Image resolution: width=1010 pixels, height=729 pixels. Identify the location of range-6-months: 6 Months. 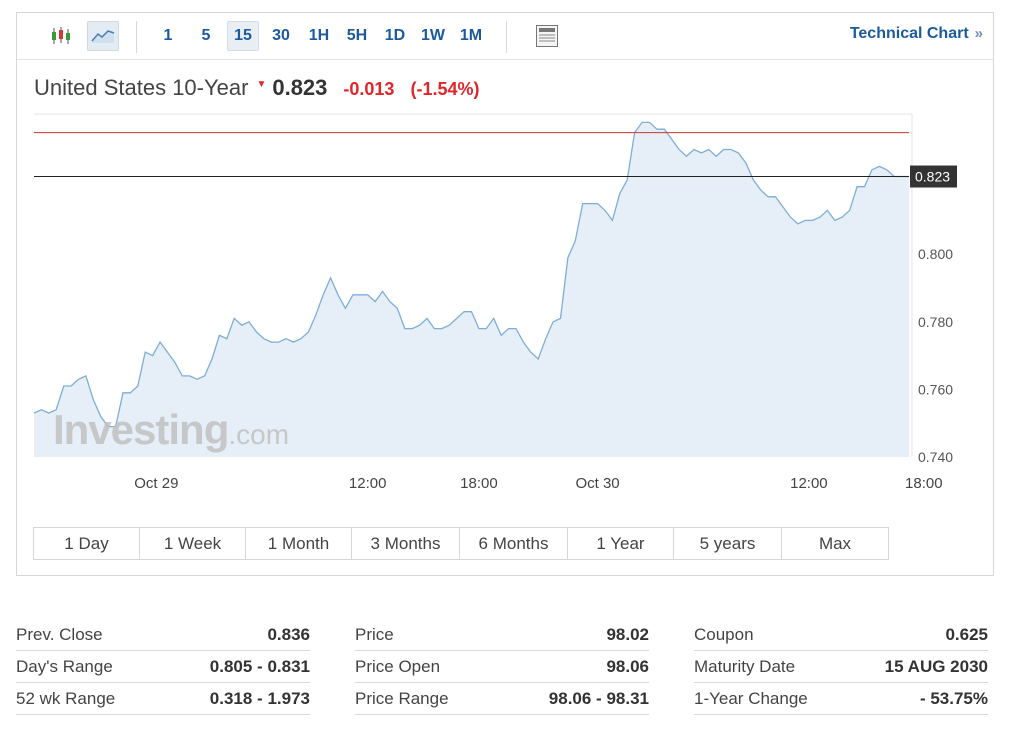
(514, 543).